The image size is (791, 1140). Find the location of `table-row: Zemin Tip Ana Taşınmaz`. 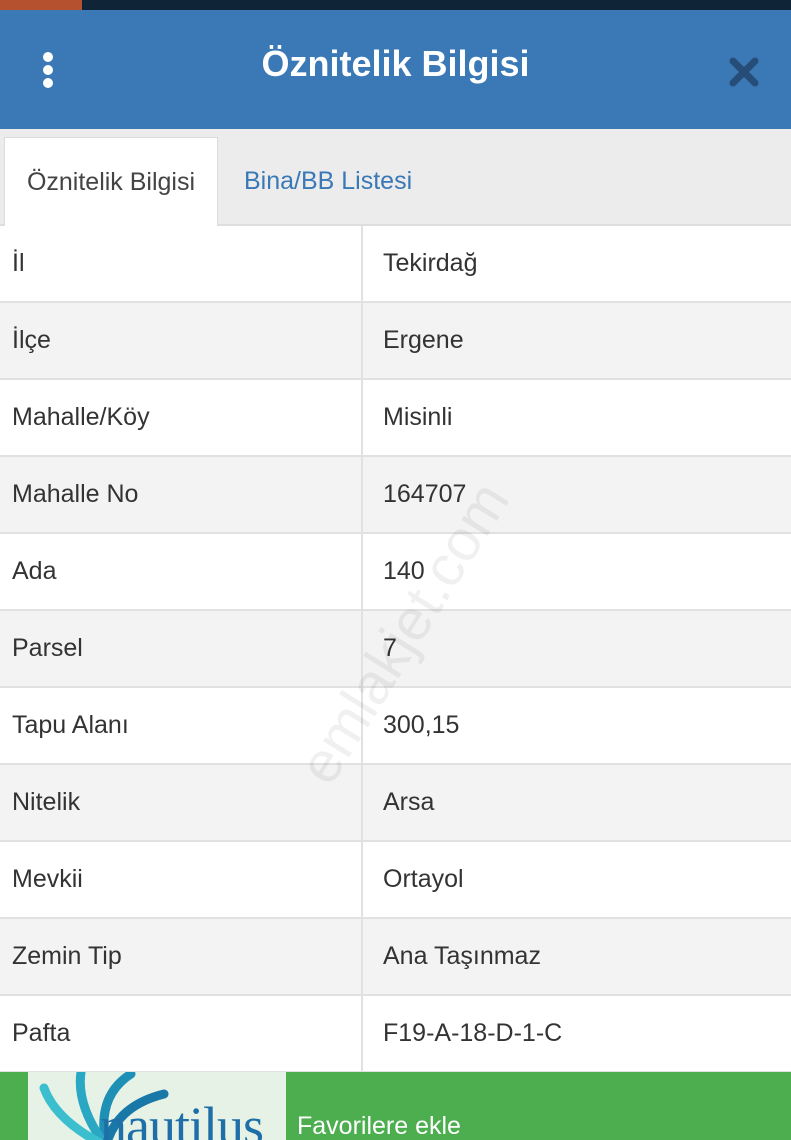

table-row: Zemin Tip Ana Taşınmaz is located at coordinates (395, 957).